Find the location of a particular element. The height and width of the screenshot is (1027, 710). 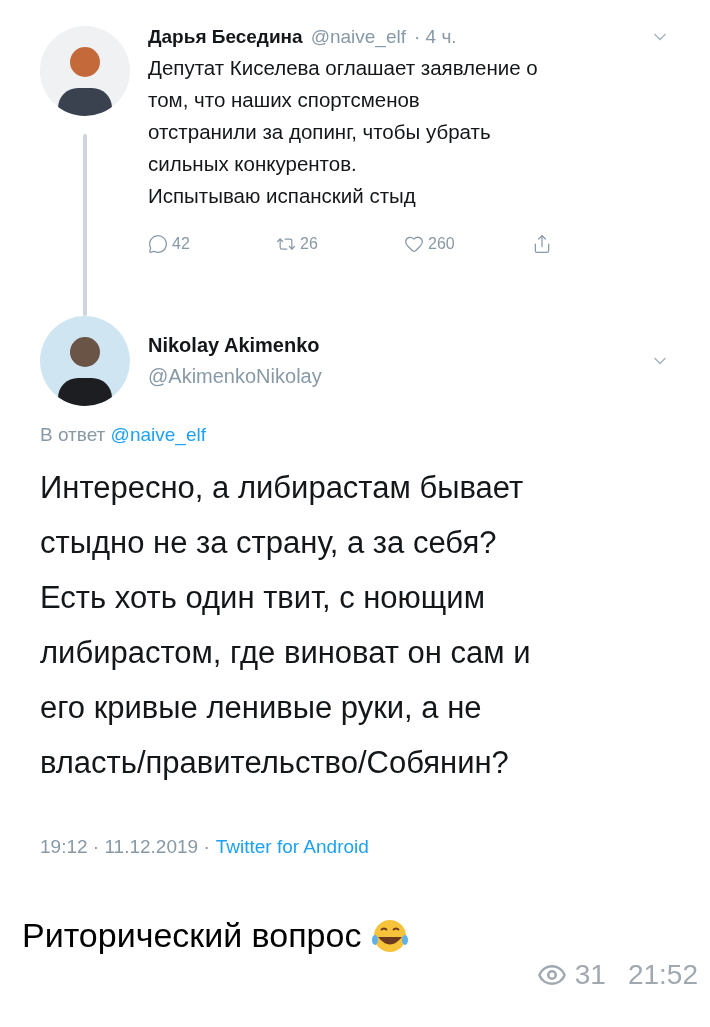

message-caption: Риторический вопрос is located at coordinates (192, 935).